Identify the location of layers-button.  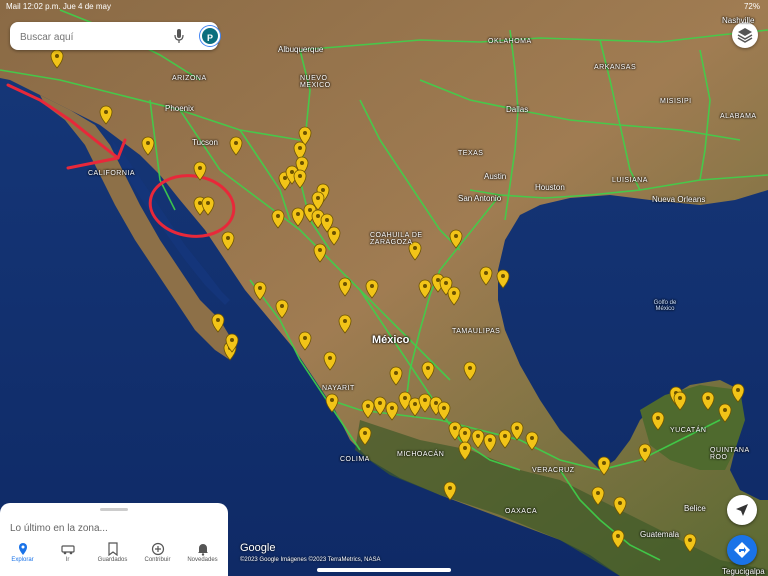
(745, 35).